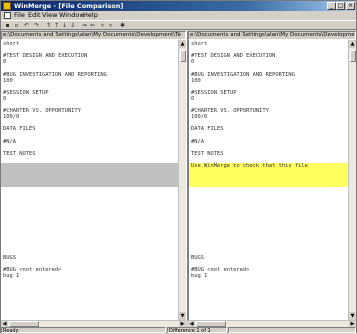  What do you see at coordinates (89, 175) in the screenshot?
I see `left-diff-highlight` at bounding box center [89, 175].